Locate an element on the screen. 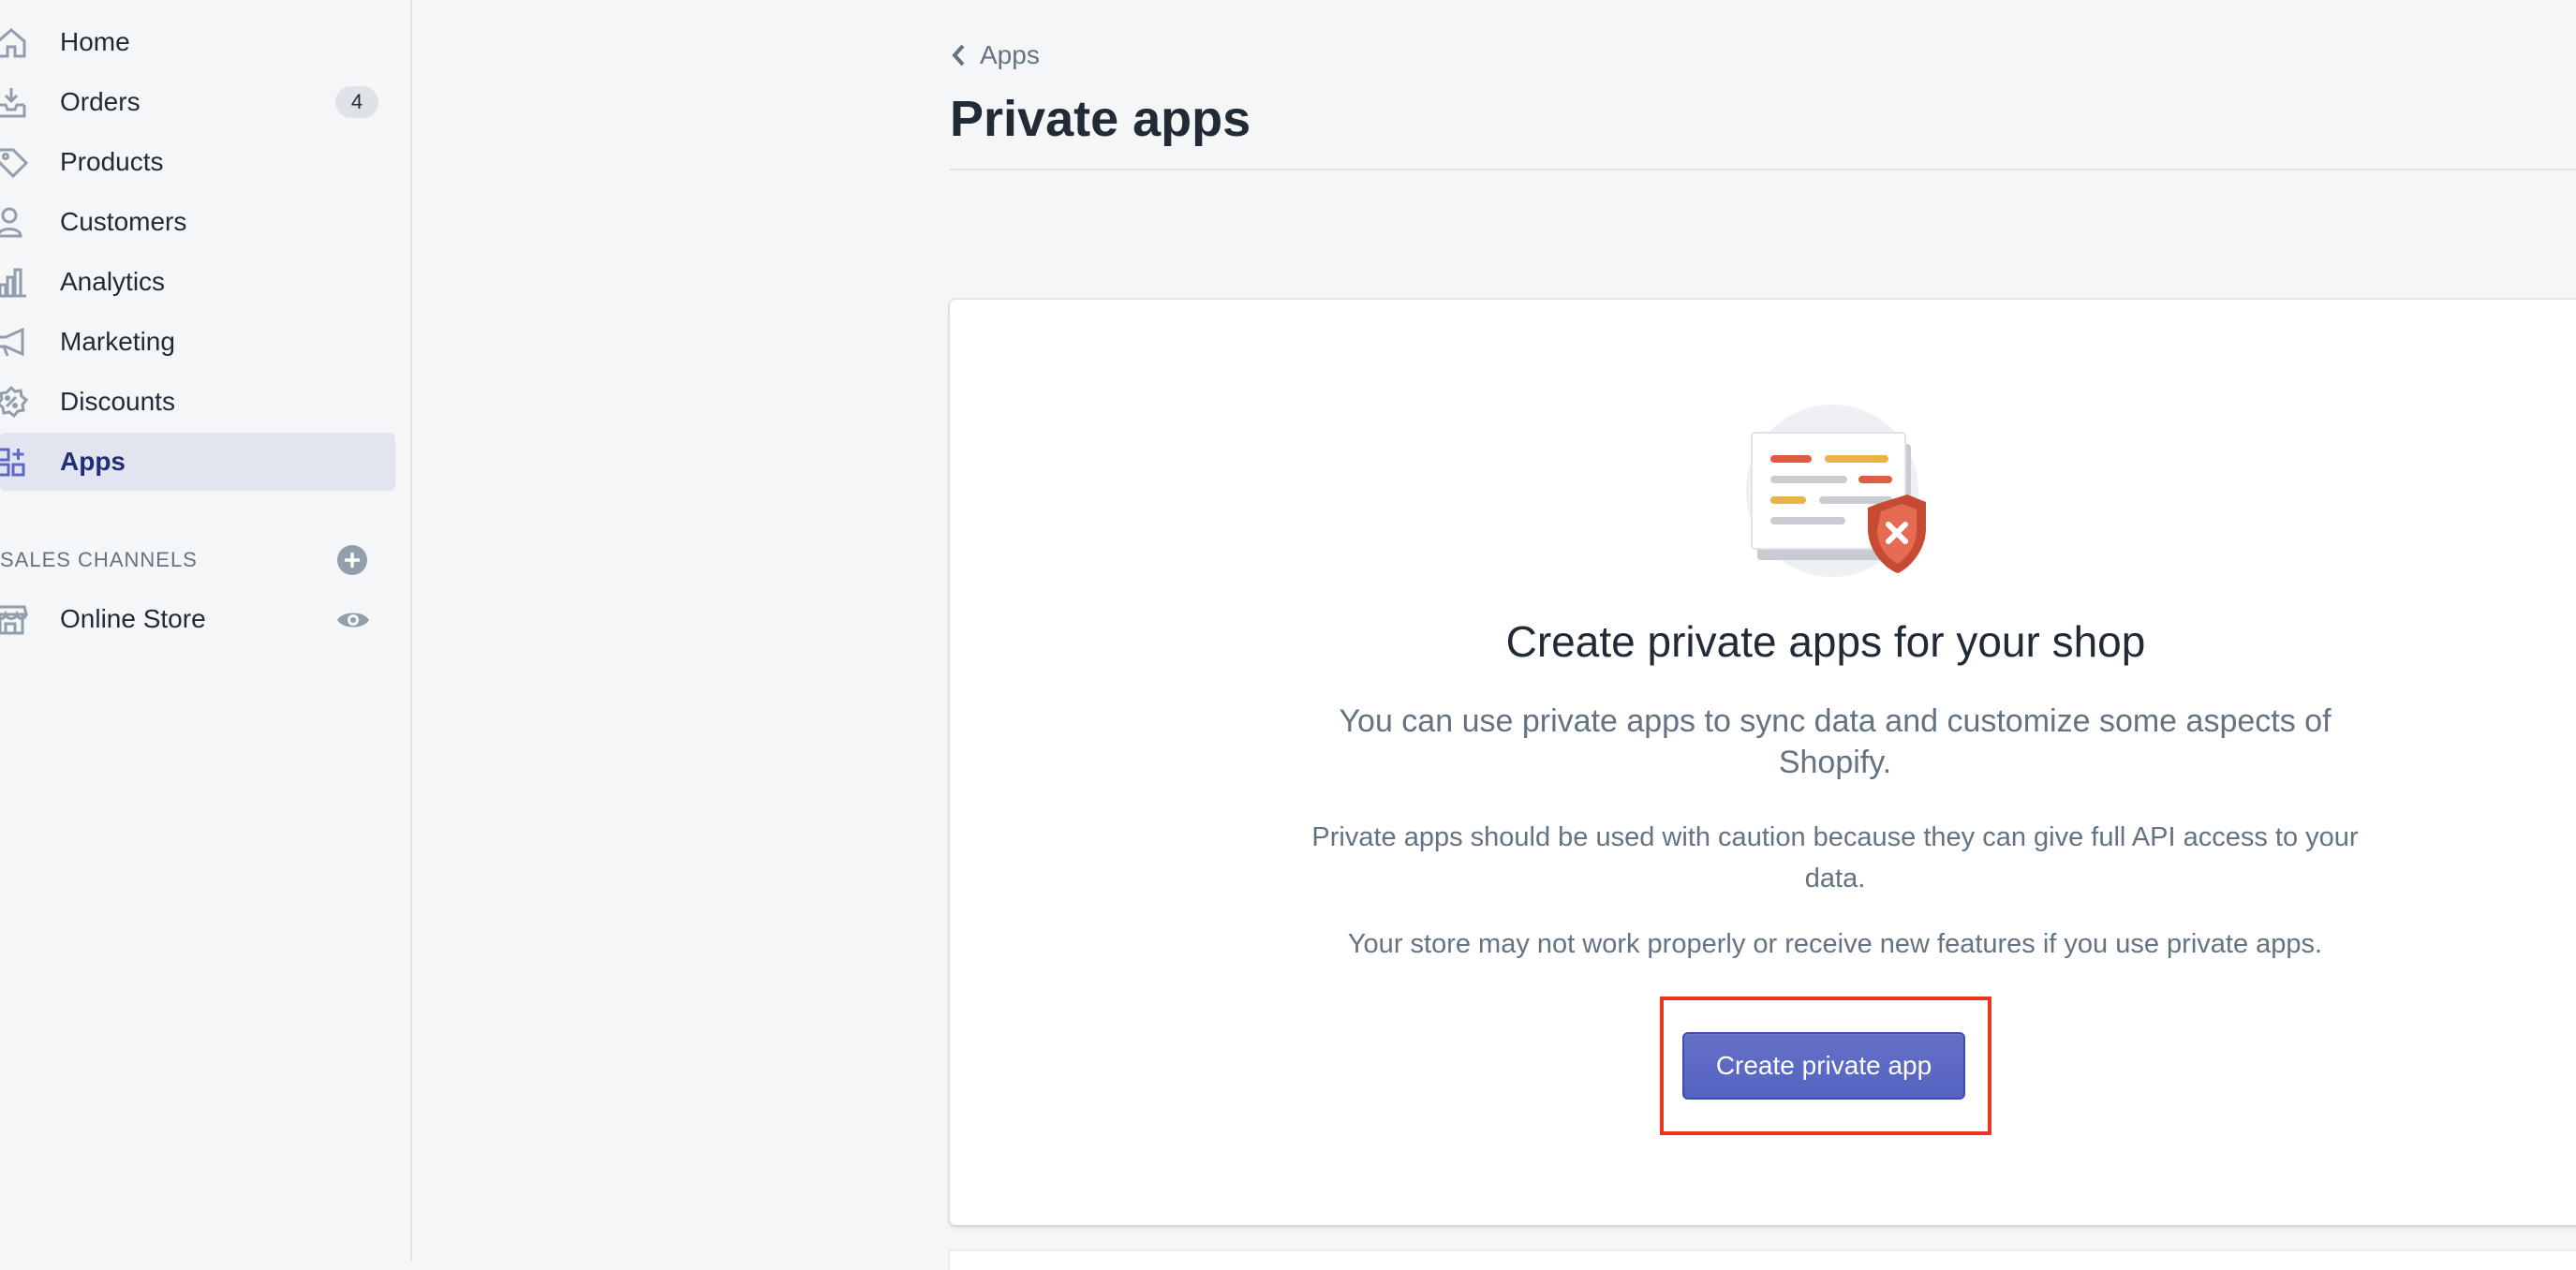 The width and height of the screenshot is (2576, 1270). sidebar-item-customers: Customers is located at coordinates (198, 222).